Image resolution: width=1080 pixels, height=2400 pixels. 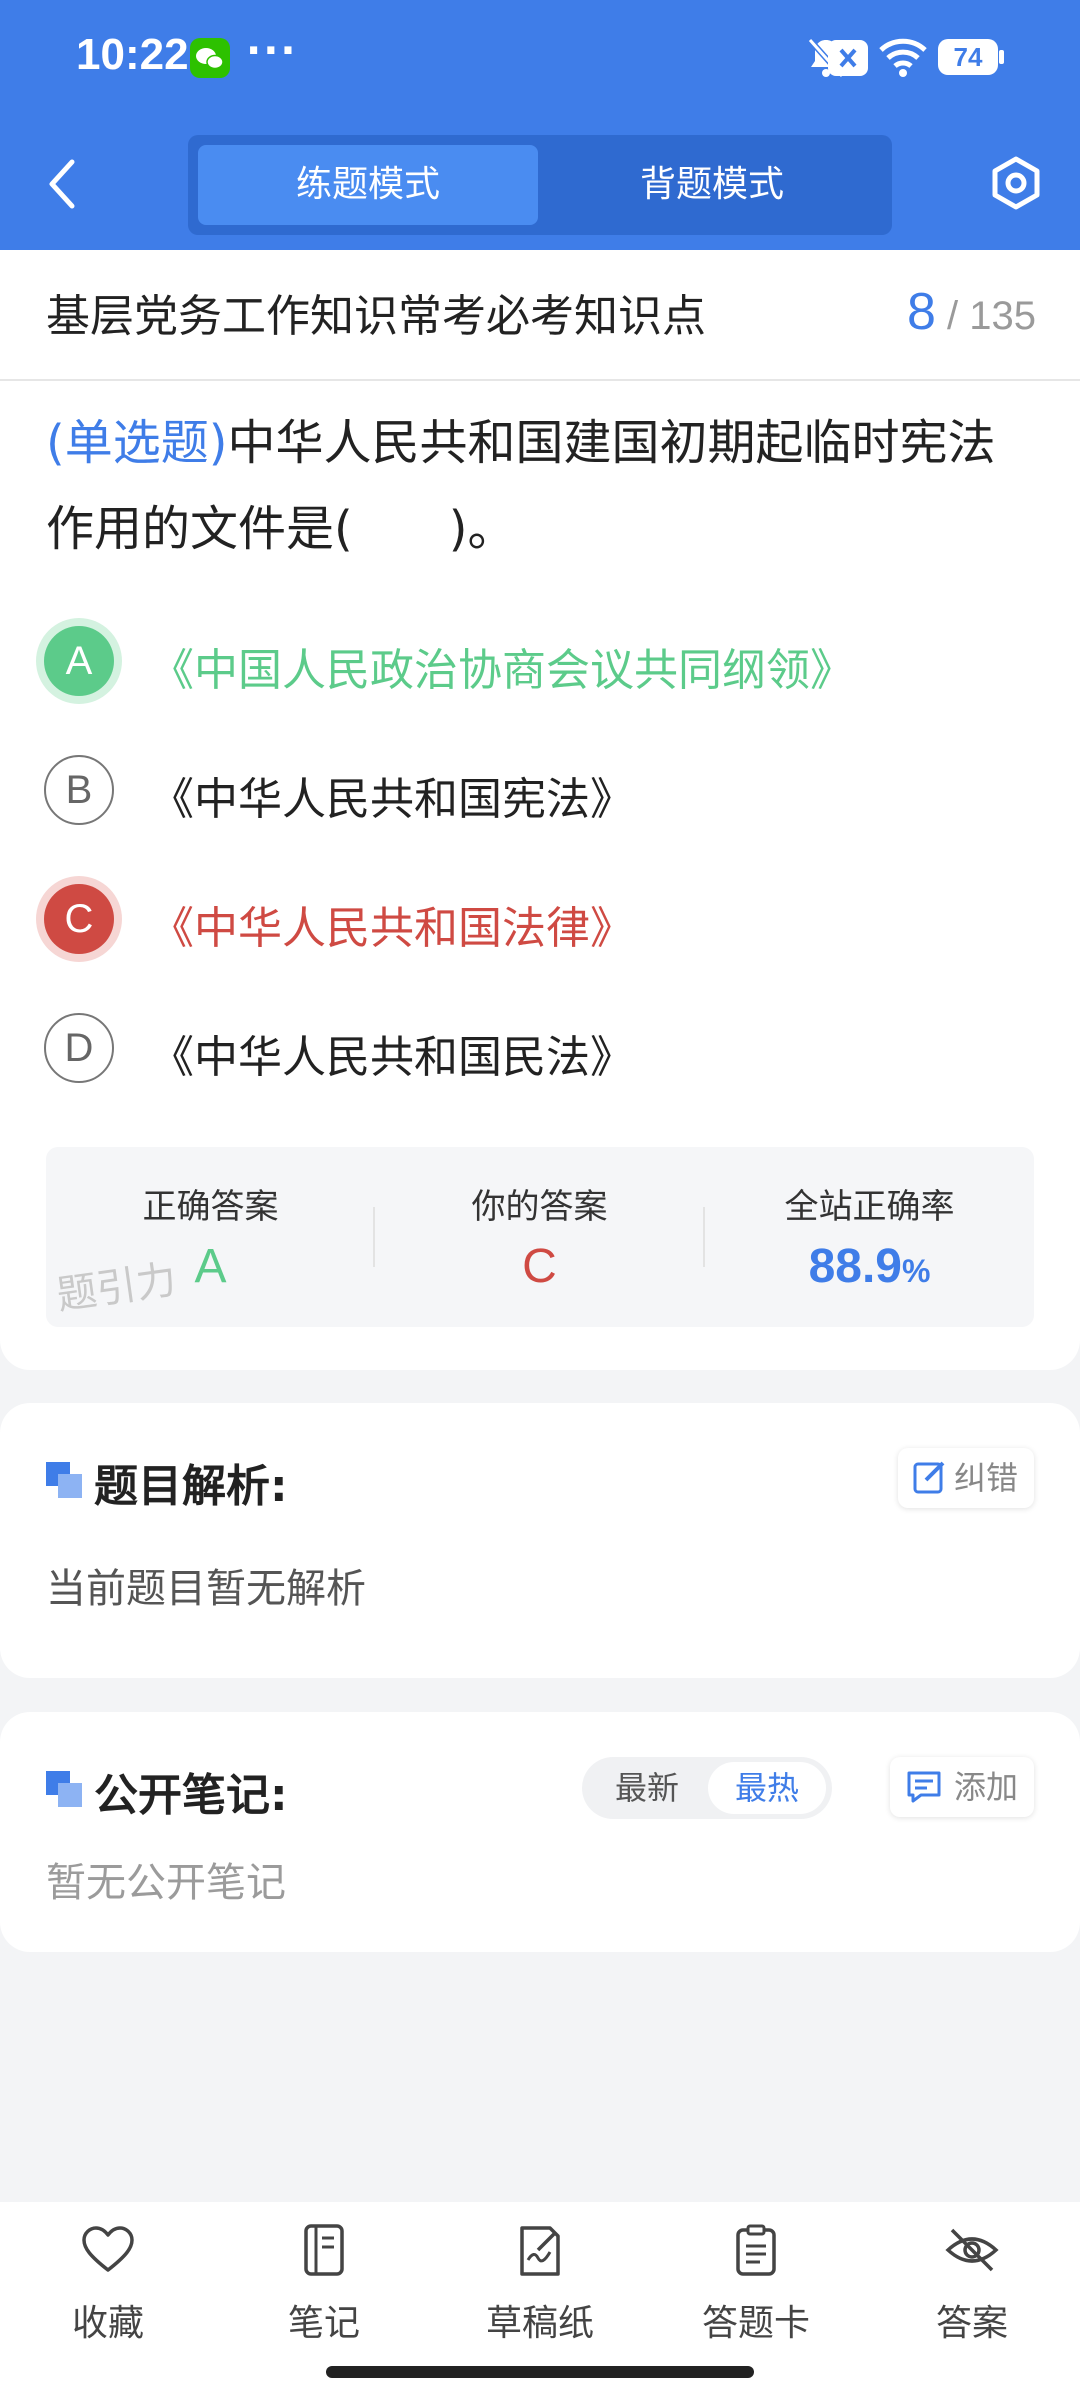 I want to click on tab-notes: 笔记, so click(x=324, y=2292).